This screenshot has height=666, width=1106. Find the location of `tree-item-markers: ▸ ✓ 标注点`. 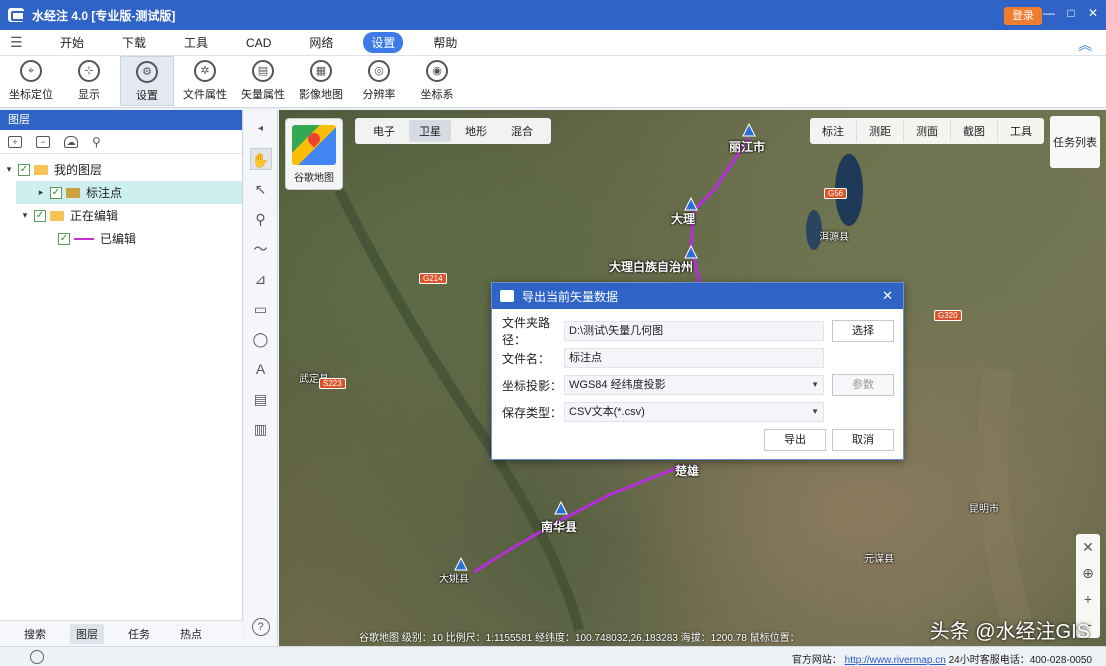

tree-item-markers: ▸ ✓ 标注点 is located at coordinates (129, 192).